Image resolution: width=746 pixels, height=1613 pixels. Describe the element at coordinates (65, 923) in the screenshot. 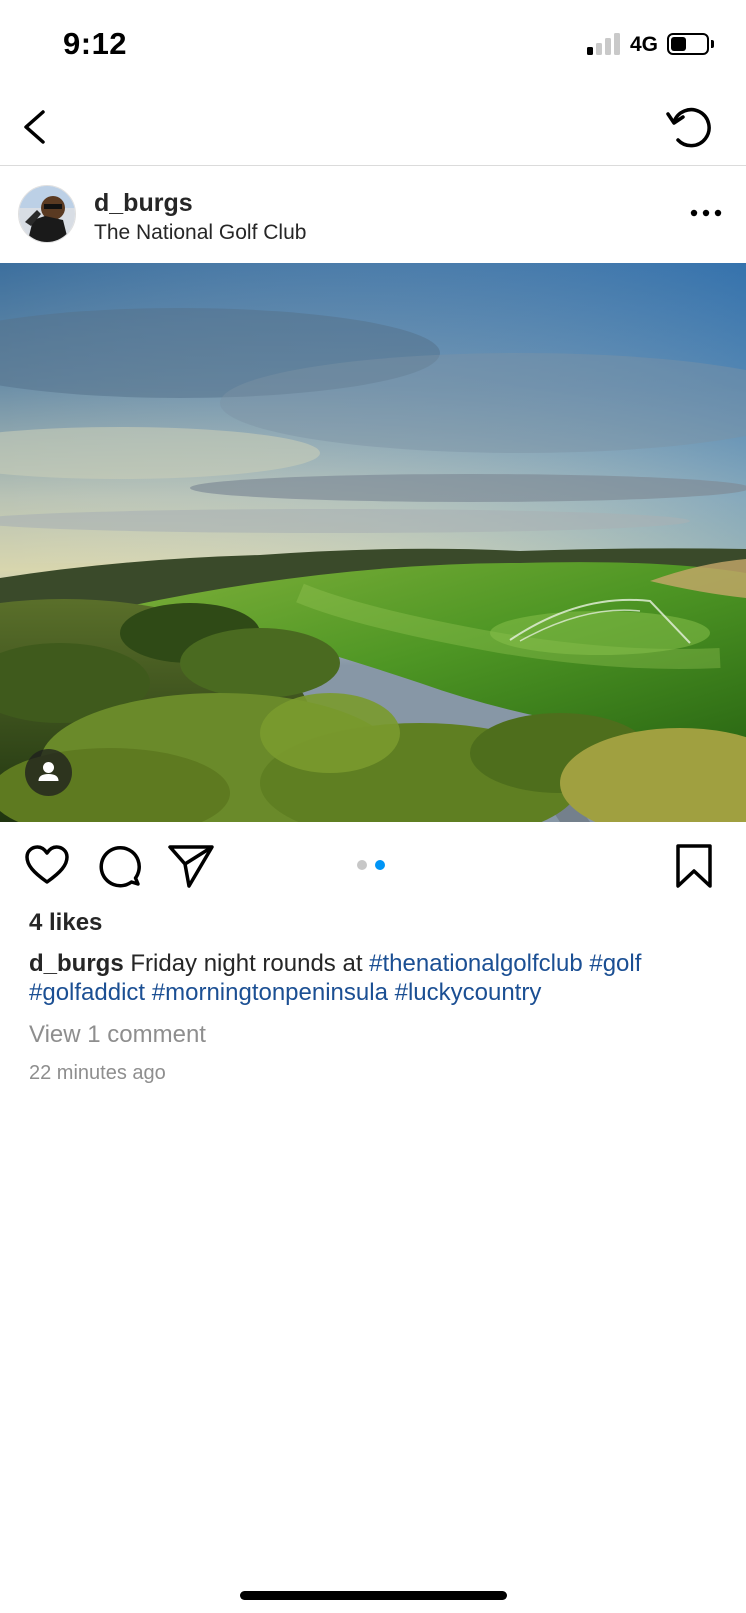

I see `likes-count: 4 likes` at that location.